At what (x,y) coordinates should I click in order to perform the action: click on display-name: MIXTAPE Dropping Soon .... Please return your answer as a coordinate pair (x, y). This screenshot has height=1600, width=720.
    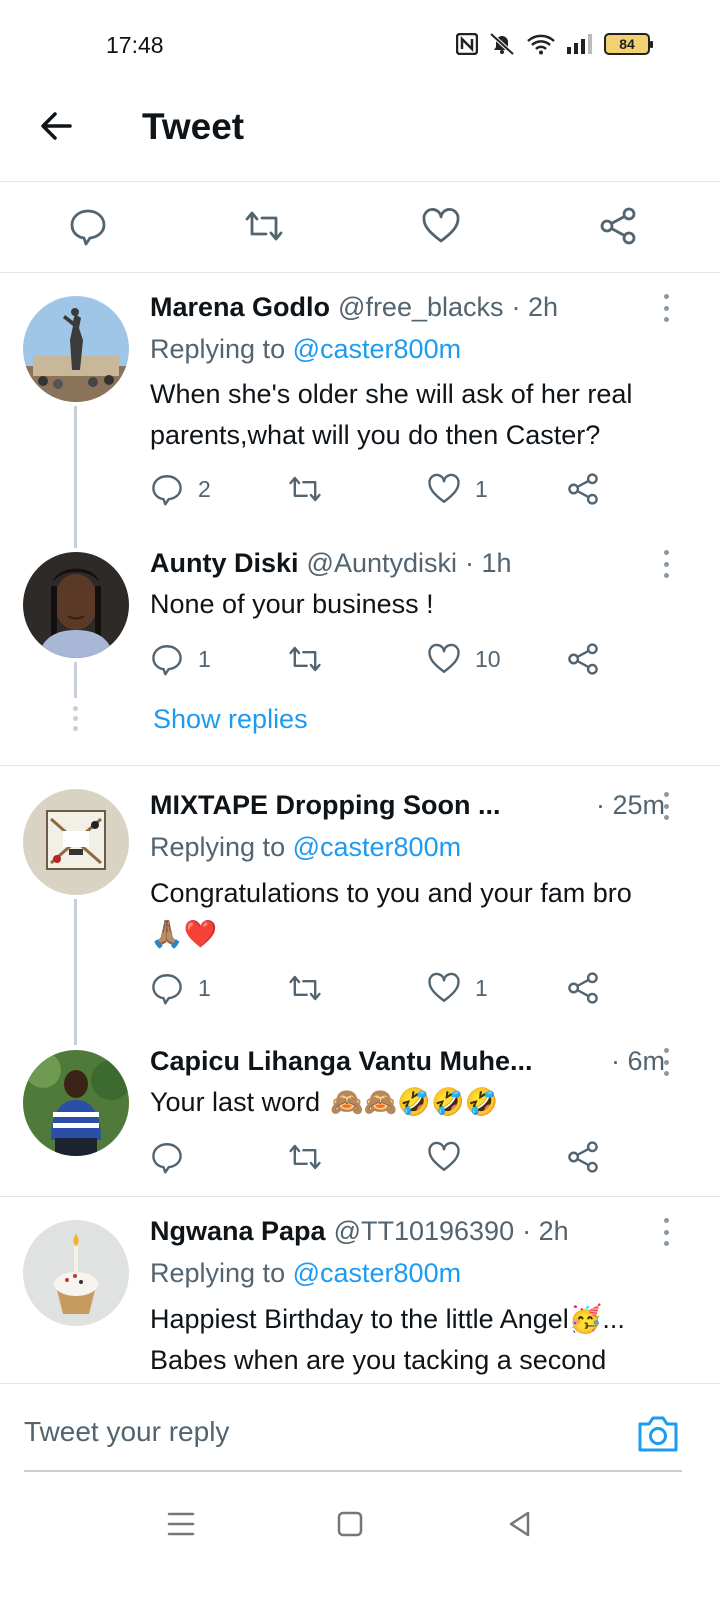
    Looking at the image, I should click on (325, 805).